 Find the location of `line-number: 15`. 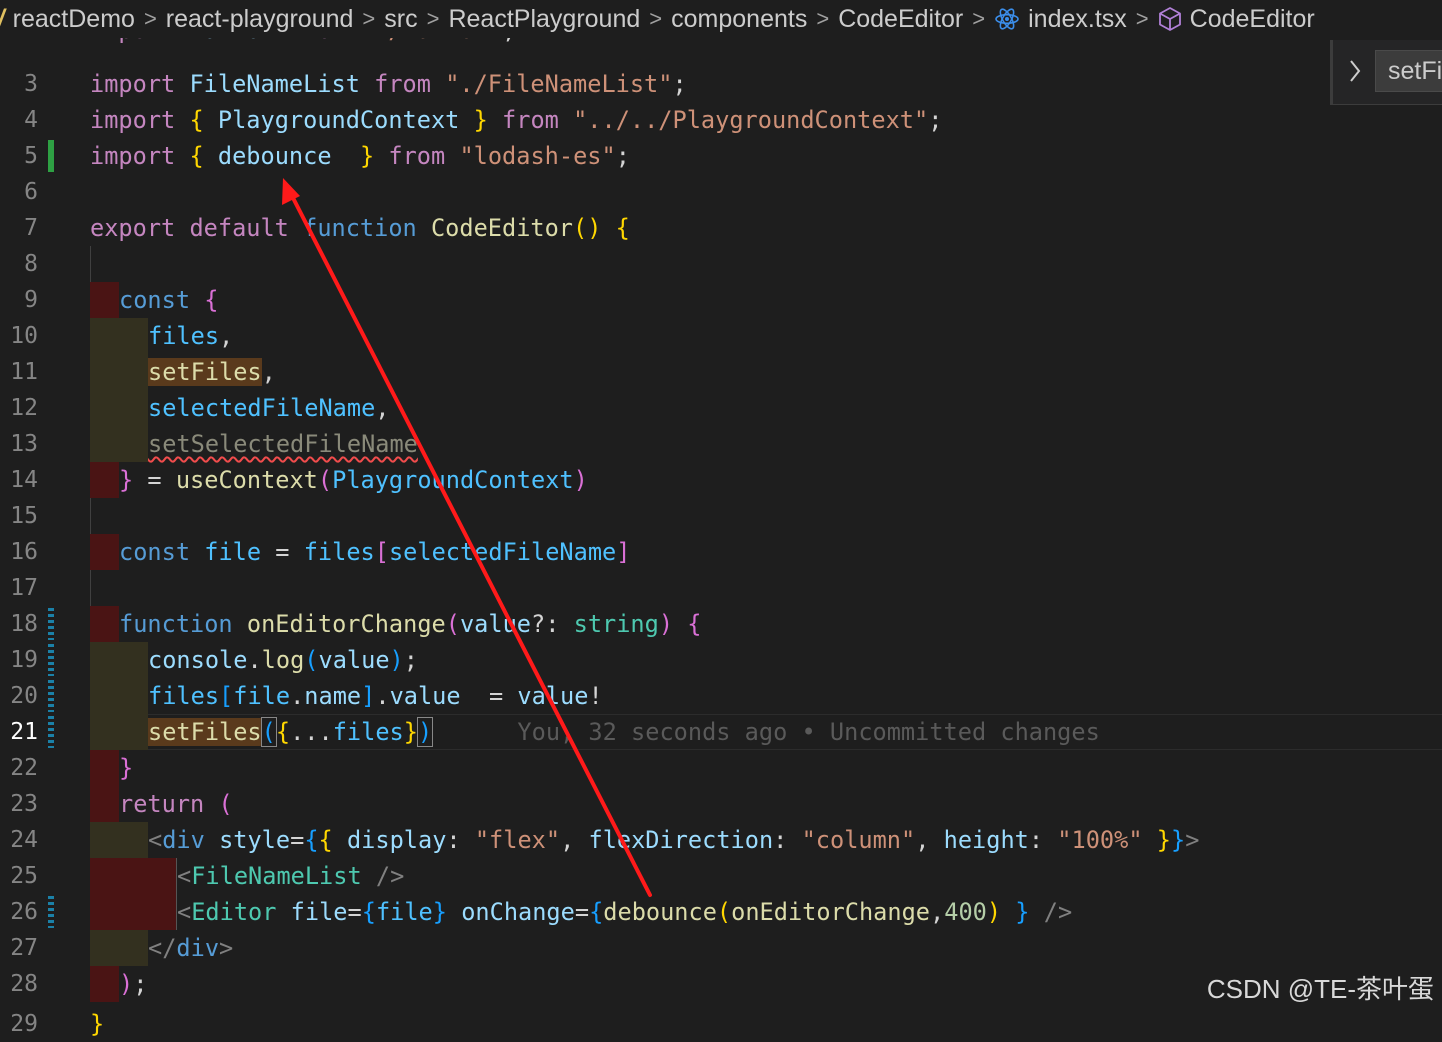

line-number: 15 is located at coordinates (24, 516).